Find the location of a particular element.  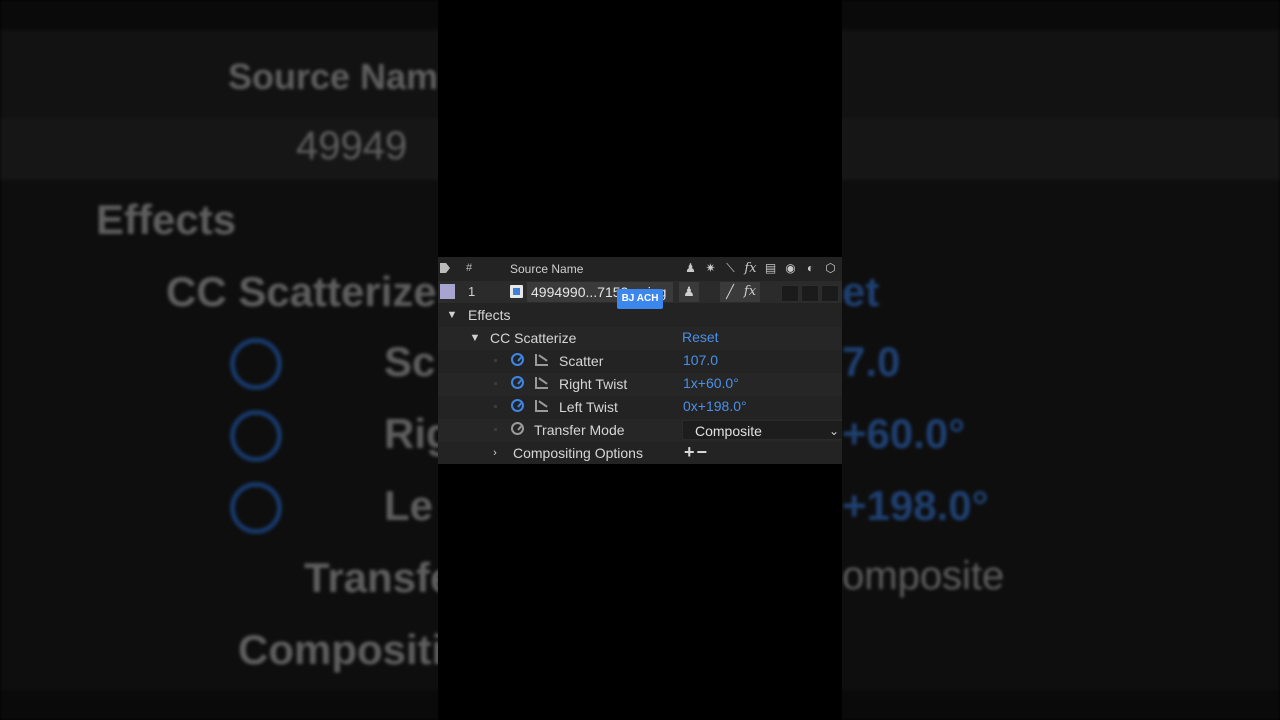

add-remove-mask-buttons: +− is located at coordinates (696, 452).